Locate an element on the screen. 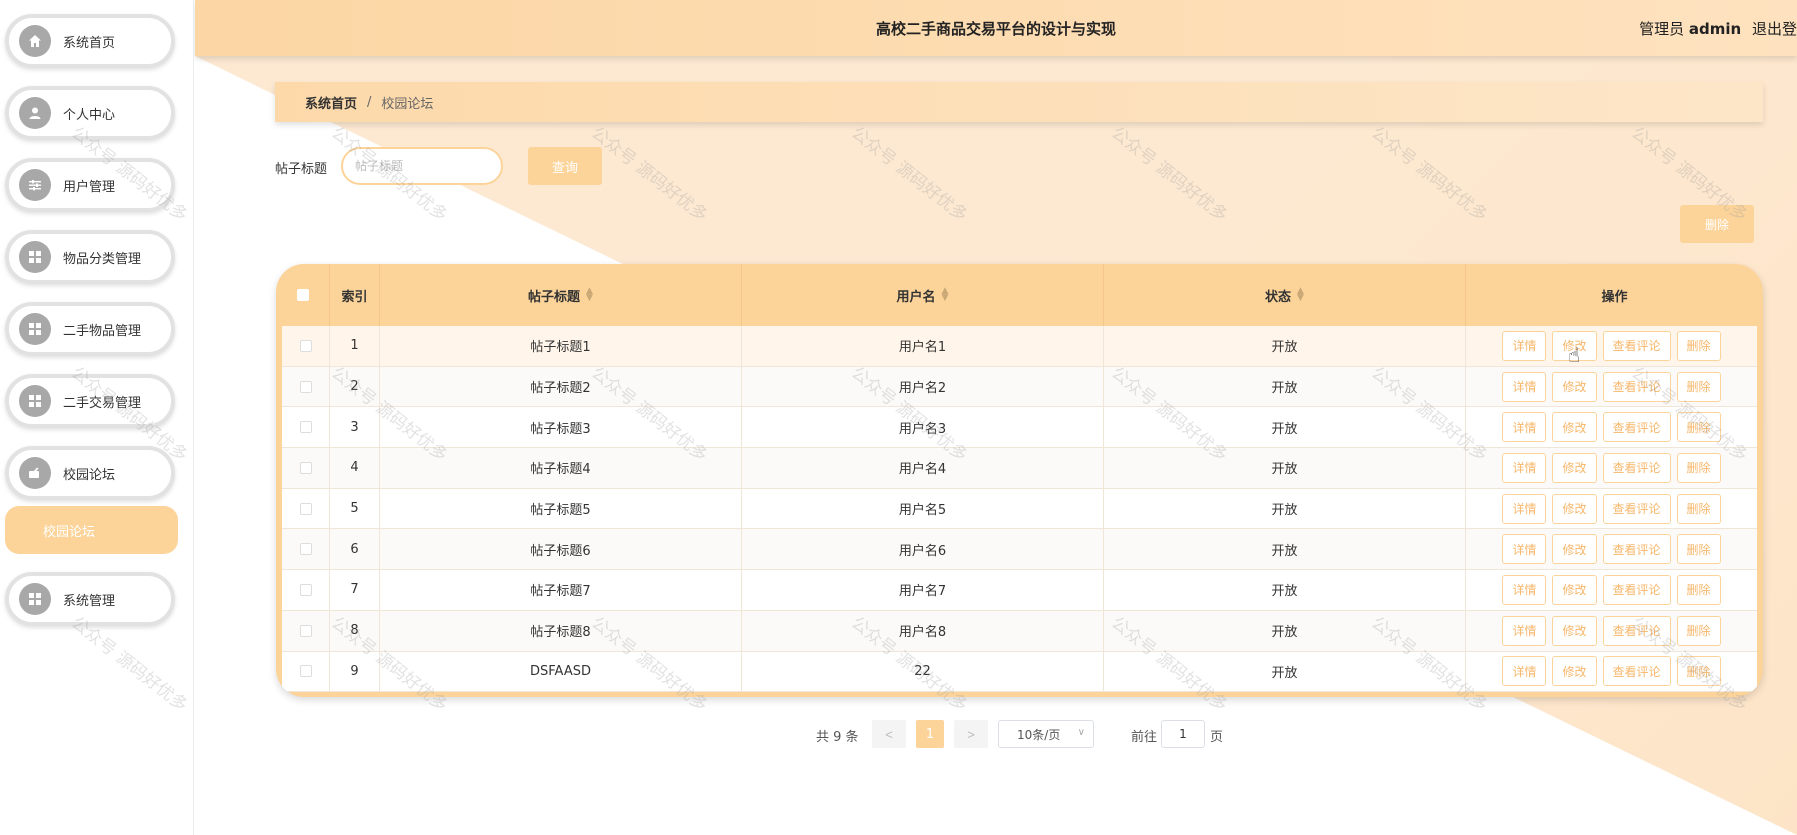 The width and height of the screenshot is (1797, 835). sidebar-item-label: 系统首页 is located at coordinates (89, 43).